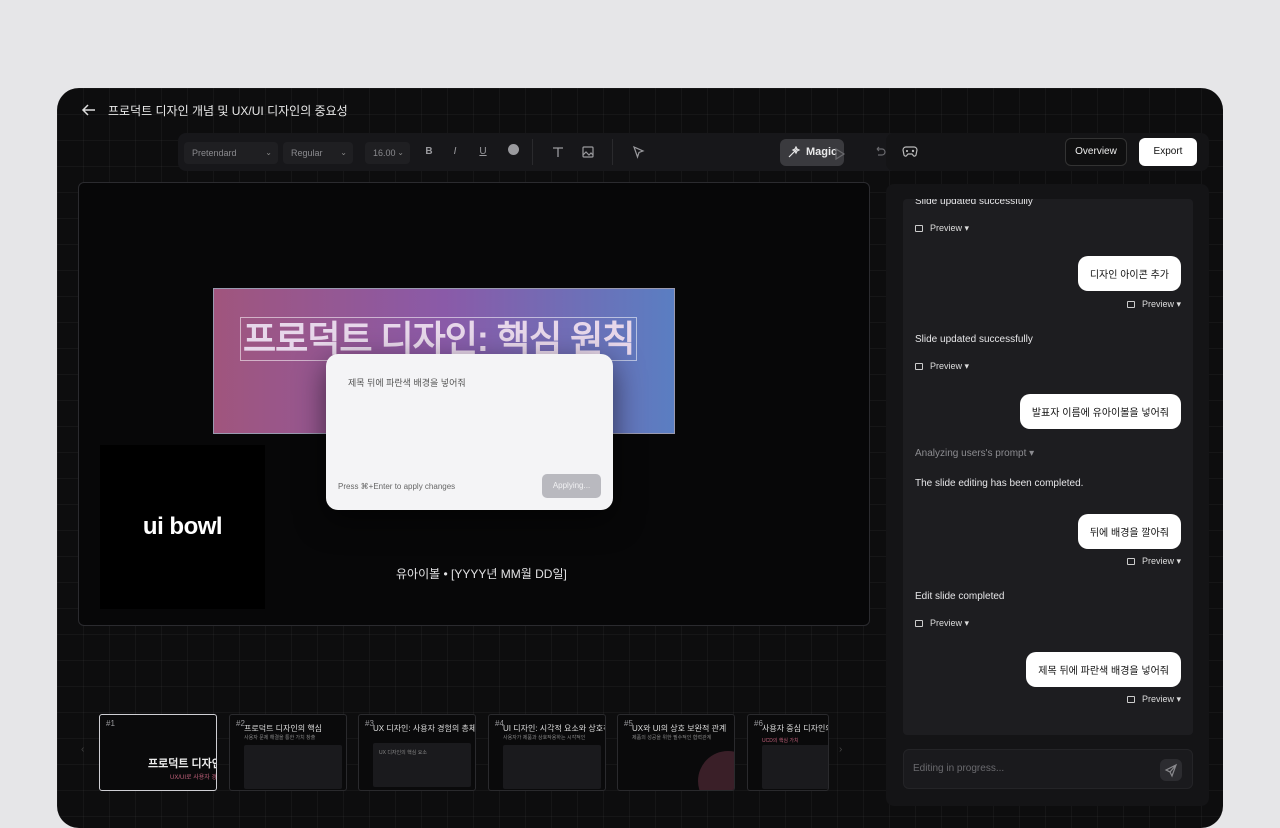  Describe the element at coordinates (228, 111) in the screenshot. I see `document-title: 프로덕트 디자인 개념 및 UX/UI 디자인의 중요성` at that location.